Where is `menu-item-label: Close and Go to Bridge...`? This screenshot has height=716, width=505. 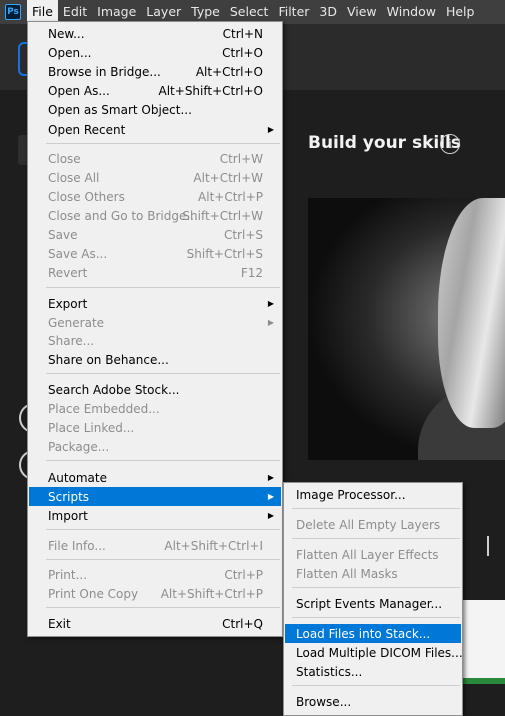
menu-item-label: Close and Go to Bridge... is located at coordinates (123, 215).